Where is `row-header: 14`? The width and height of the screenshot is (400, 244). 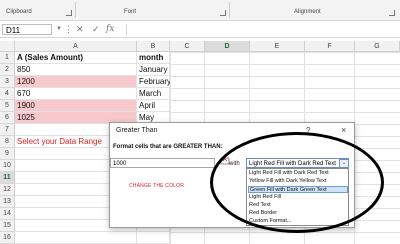 row-header: 14 is located at coordinates (7, 214).